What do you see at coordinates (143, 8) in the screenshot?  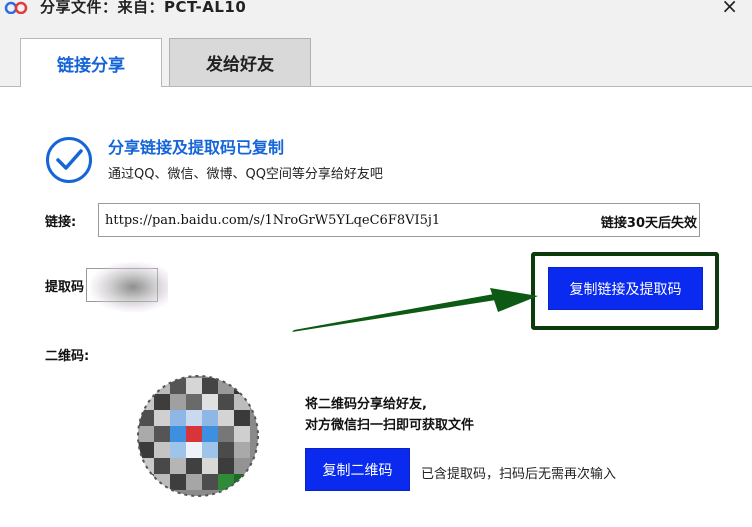 I see `window-title: 分享文件：来自：PCT-AL10` at bounding box center [143, 8].